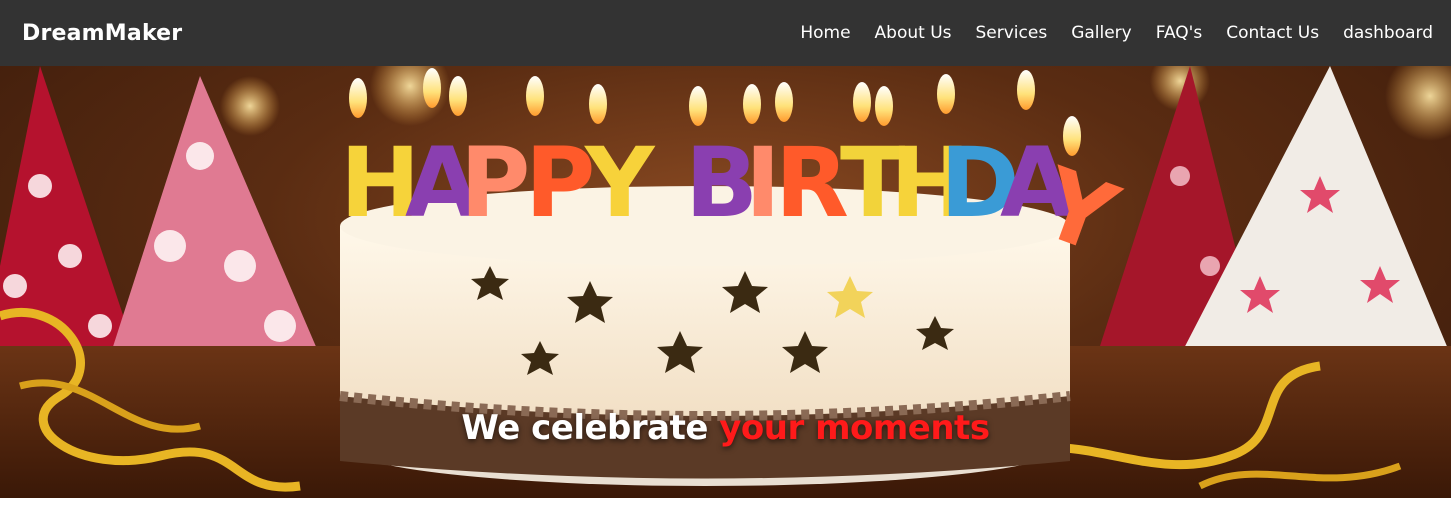  Describe the element at coordinates (584, 428) in the screenshot. I see `tagline-white-text: We celebrate` at that location.